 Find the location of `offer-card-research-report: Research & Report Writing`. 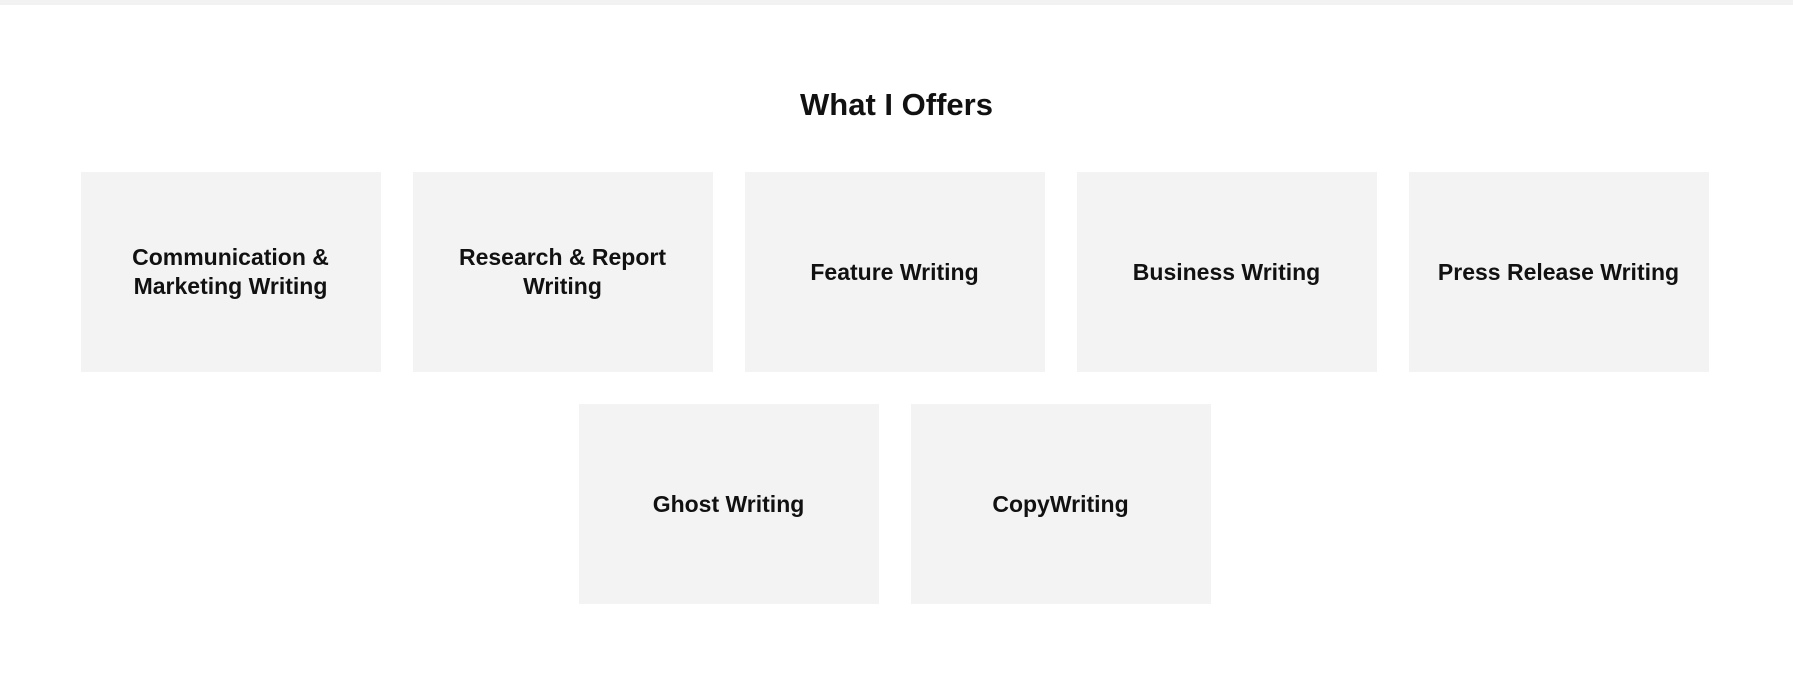

offer-card-research-report: Research & Report Writing is located at coordinates (562, 272).